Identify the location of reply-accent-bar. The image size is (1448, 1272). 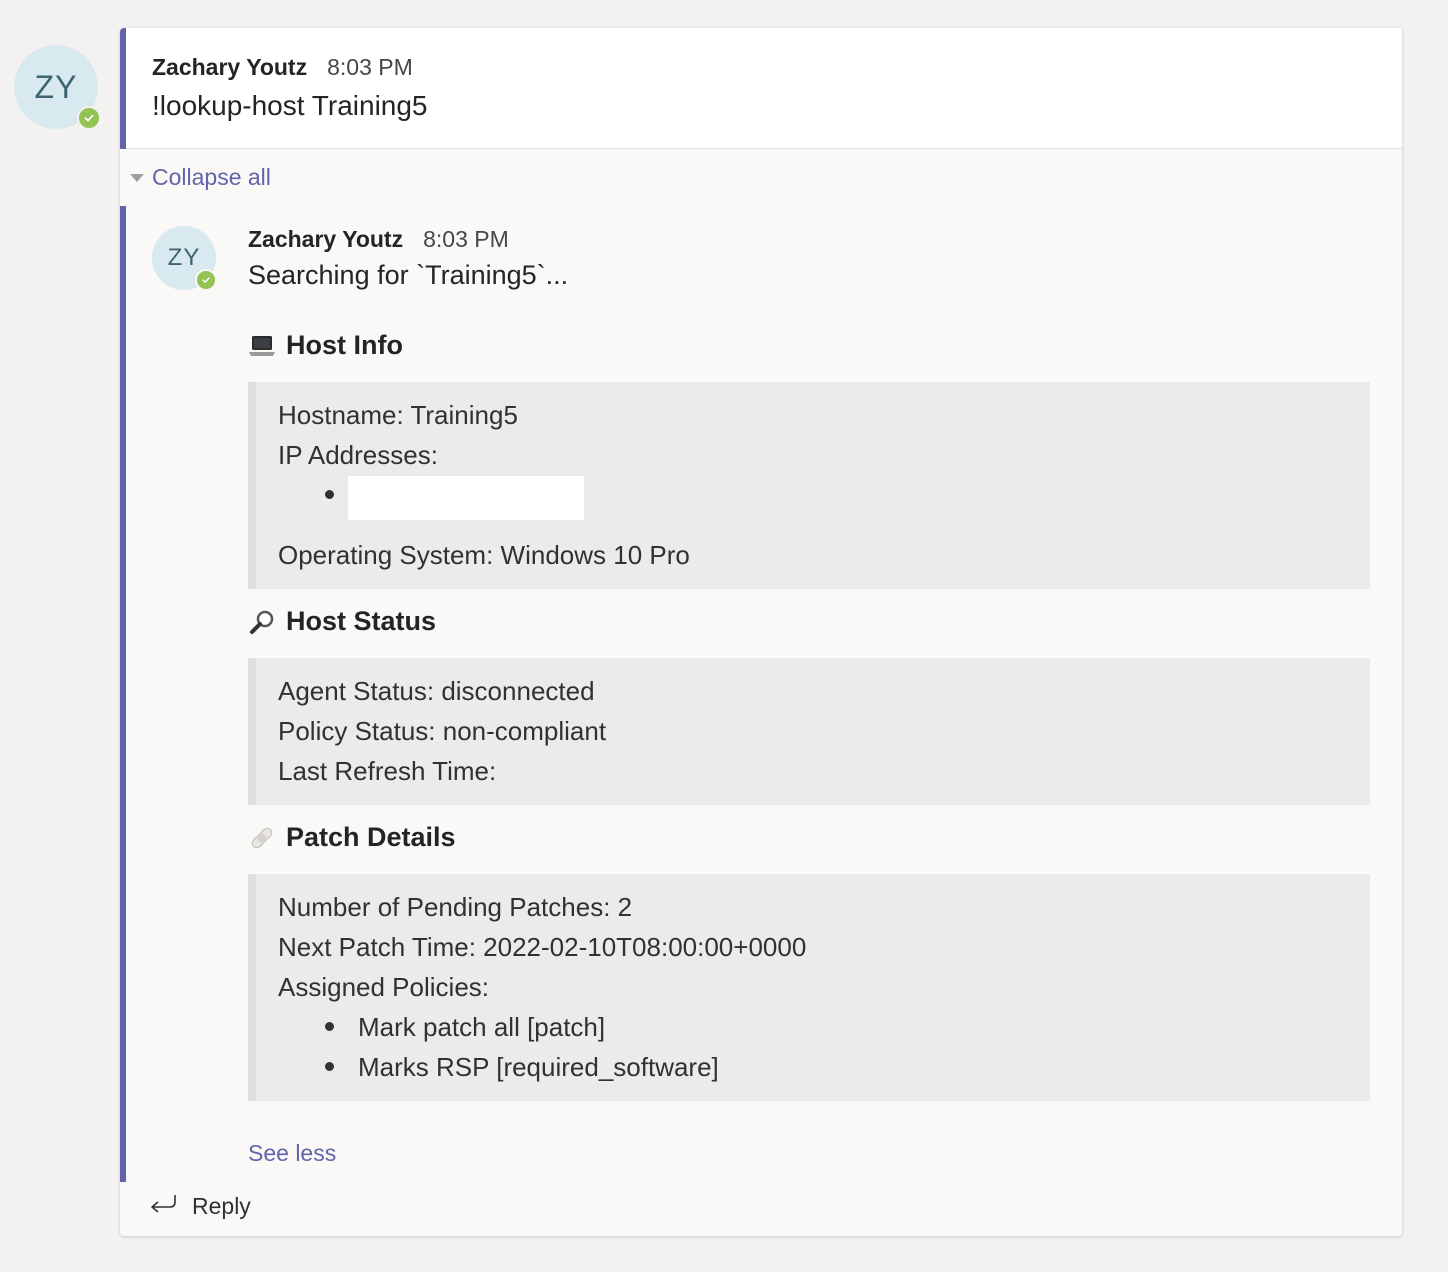
(123, 694).